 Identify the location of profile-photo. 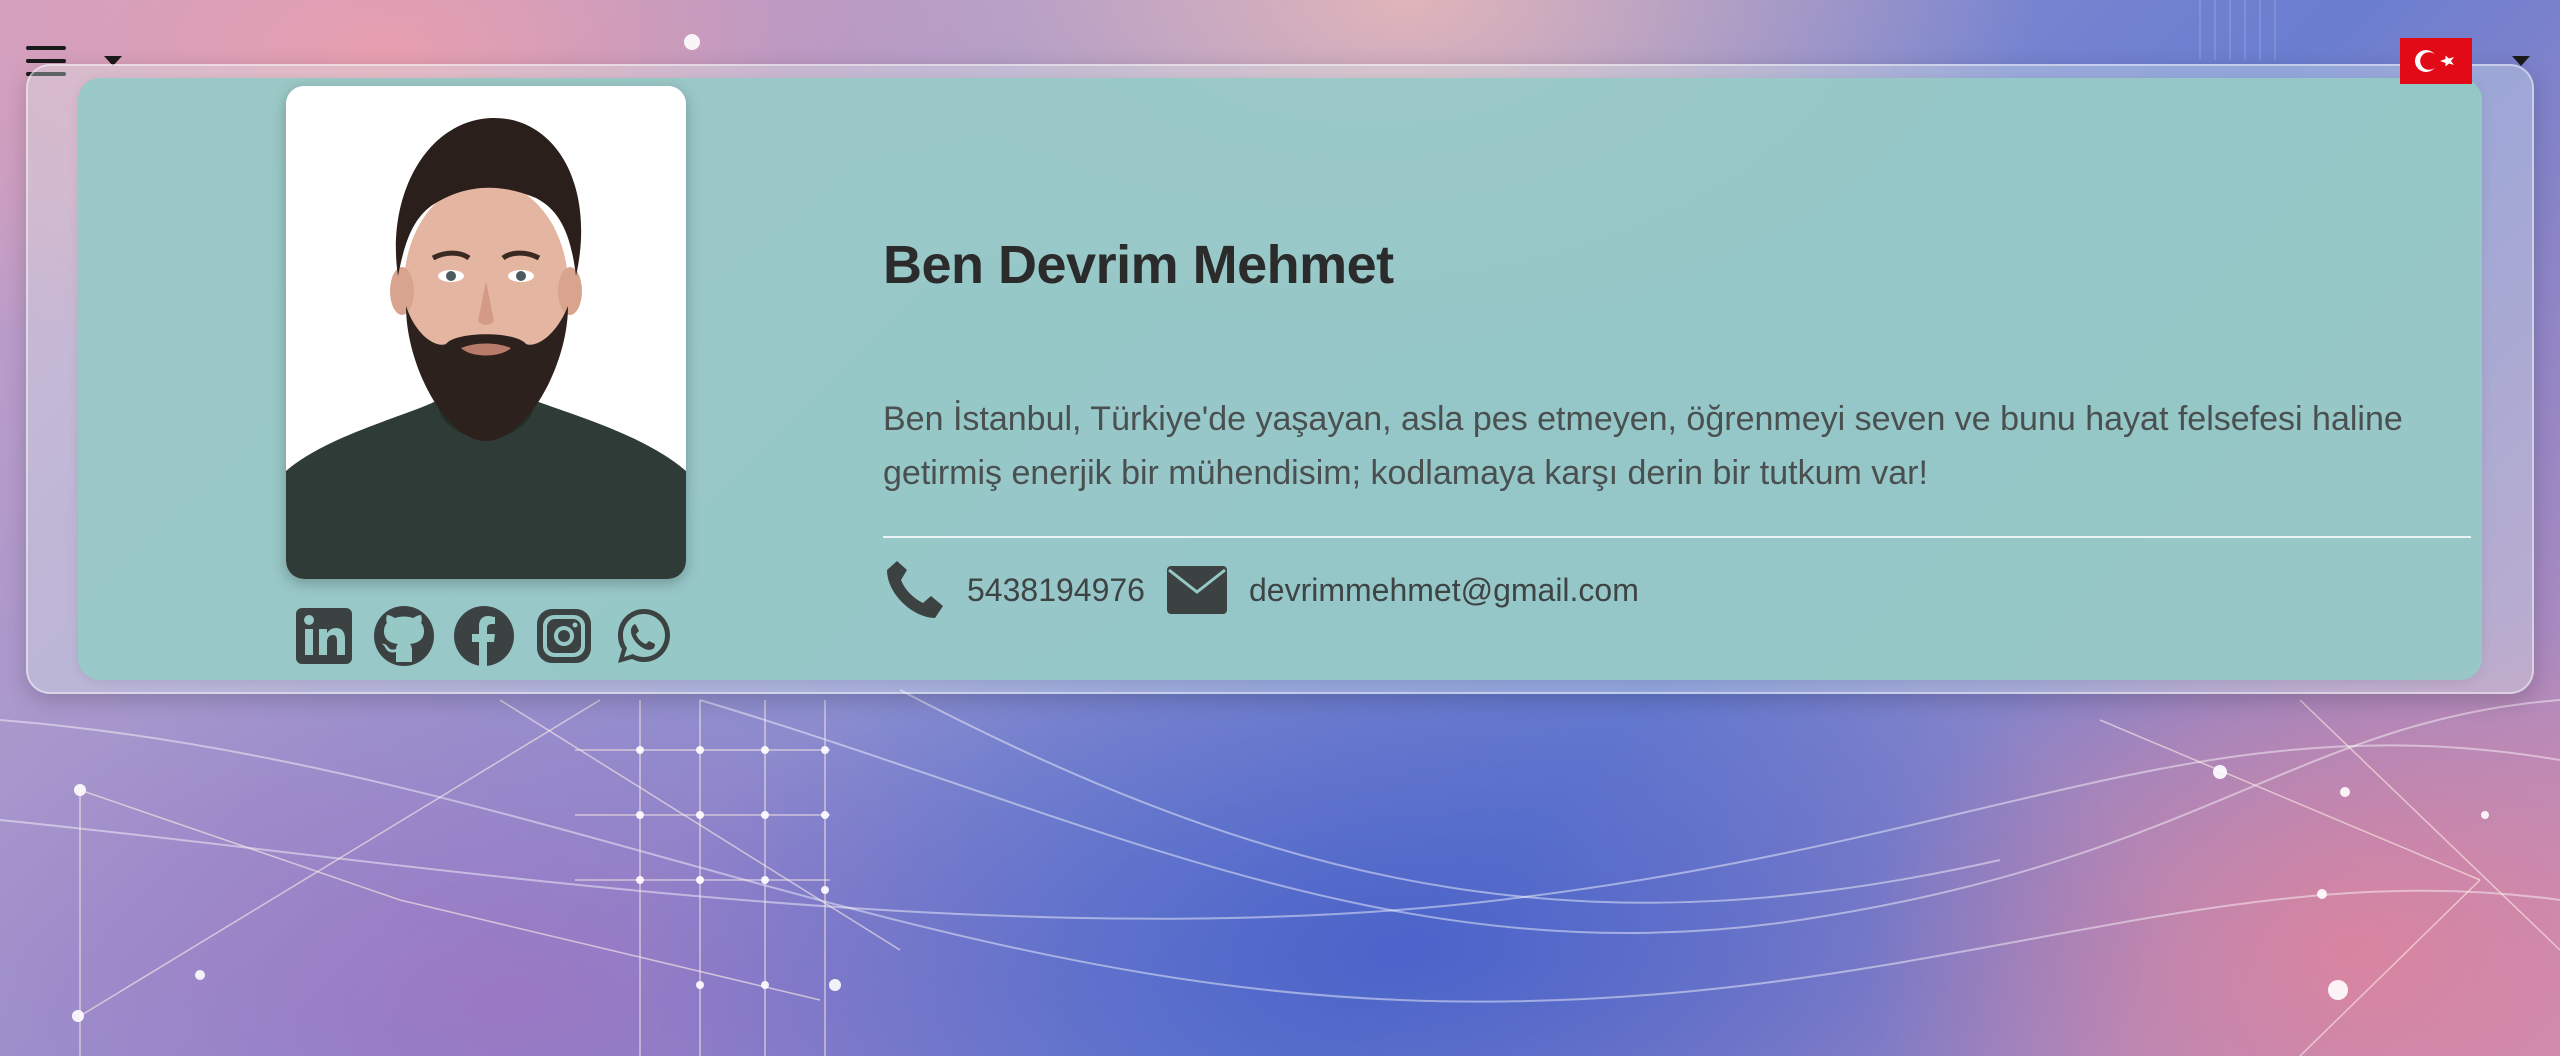
(486, 332).